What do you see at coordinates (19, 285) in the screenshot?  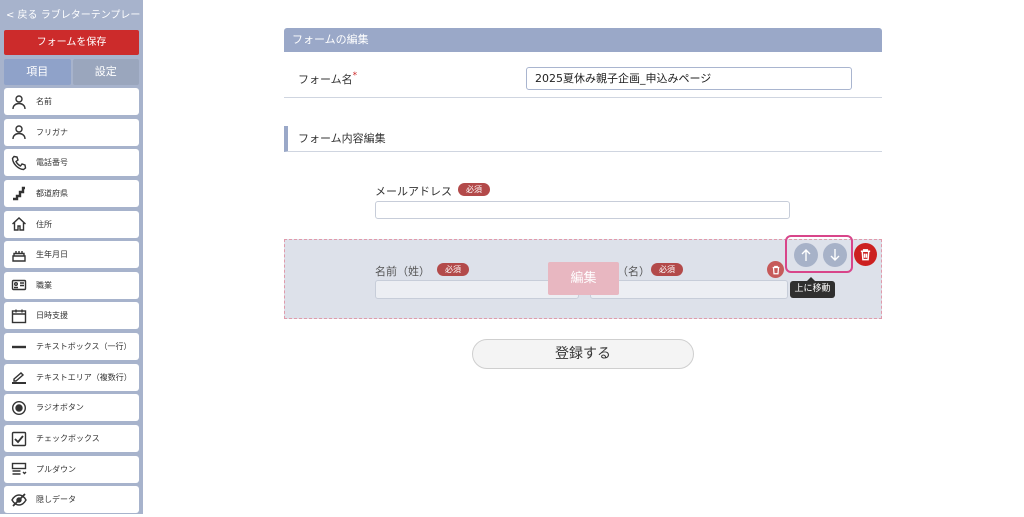 I see `id-card-icon` at bounding box center [19, 285].